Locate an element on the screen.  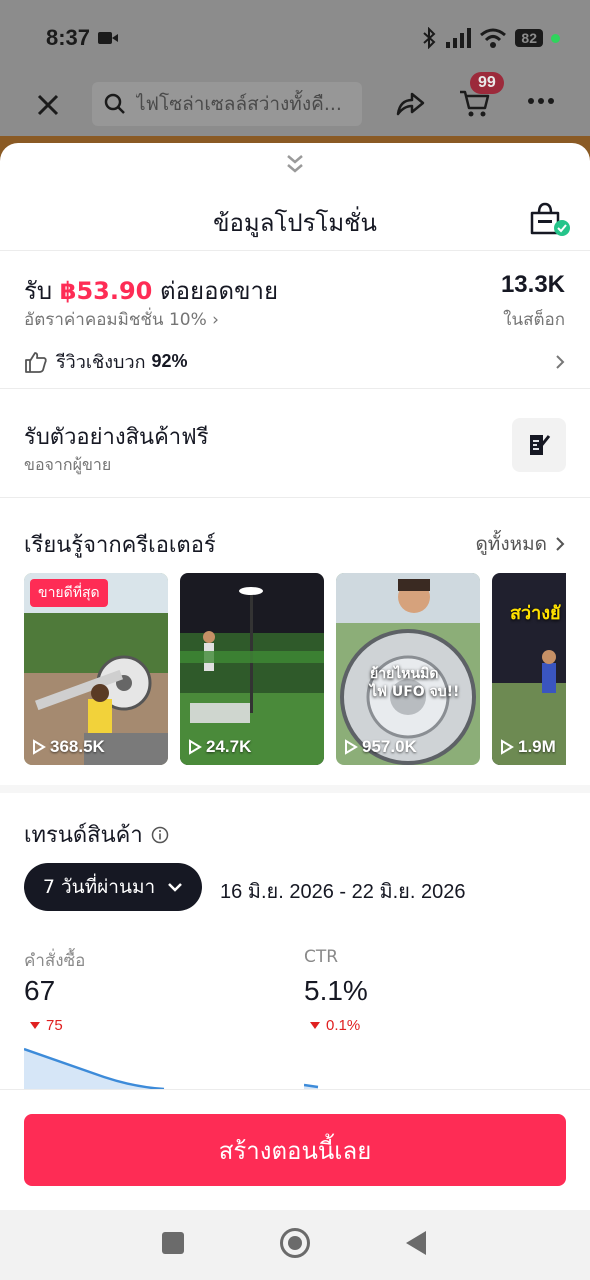
period-dropdown: 7 วันที่ผ่านมา is located at coordinates (113, 887).